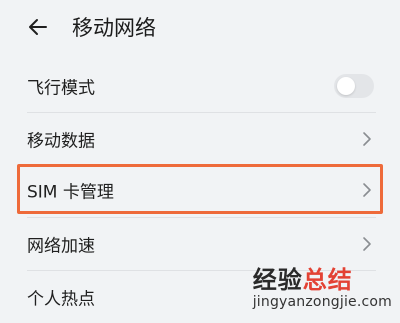 The width and height of the screenshot is (400, 323). What do you see at coordinates (200, 189) in the screenshot?
I see `highlight-box` at bounding box center [200, 189].